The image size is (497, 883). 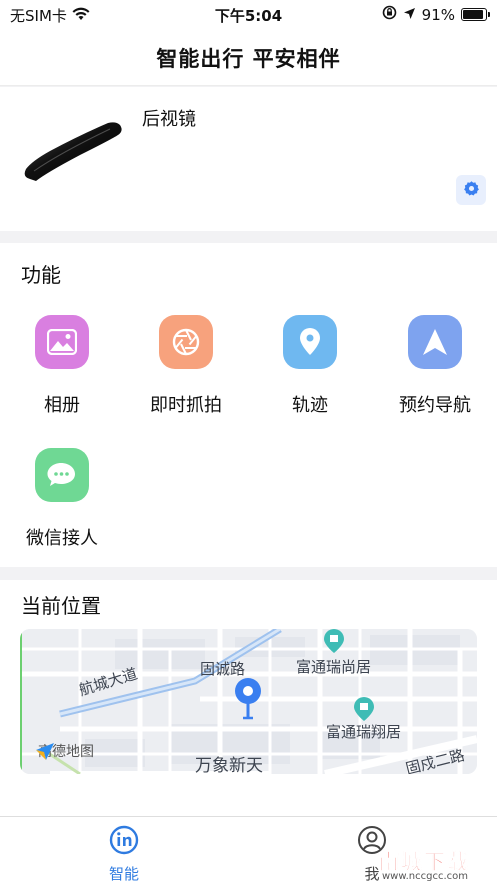 I want to click on device-settings-button, so click(x=471, y=190).